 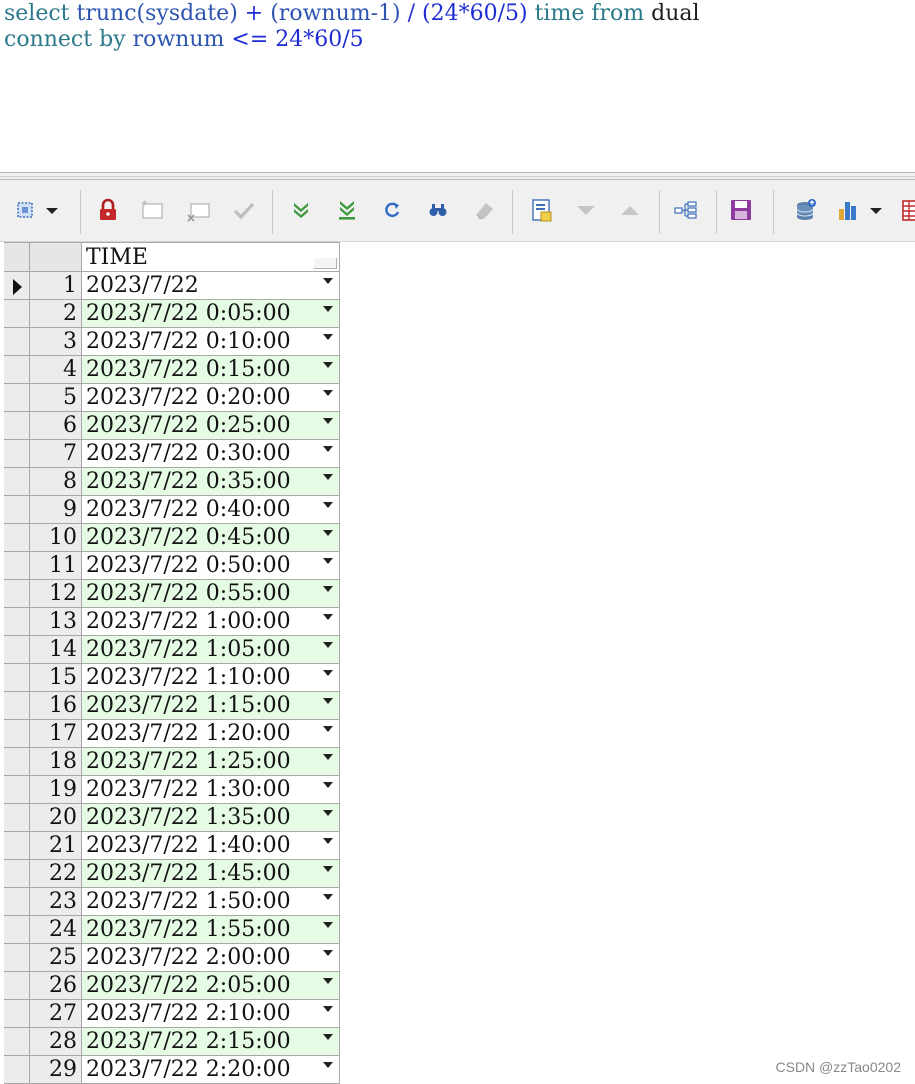 I want to click on fetch-next-page-icon, so click(x=301, y=210).